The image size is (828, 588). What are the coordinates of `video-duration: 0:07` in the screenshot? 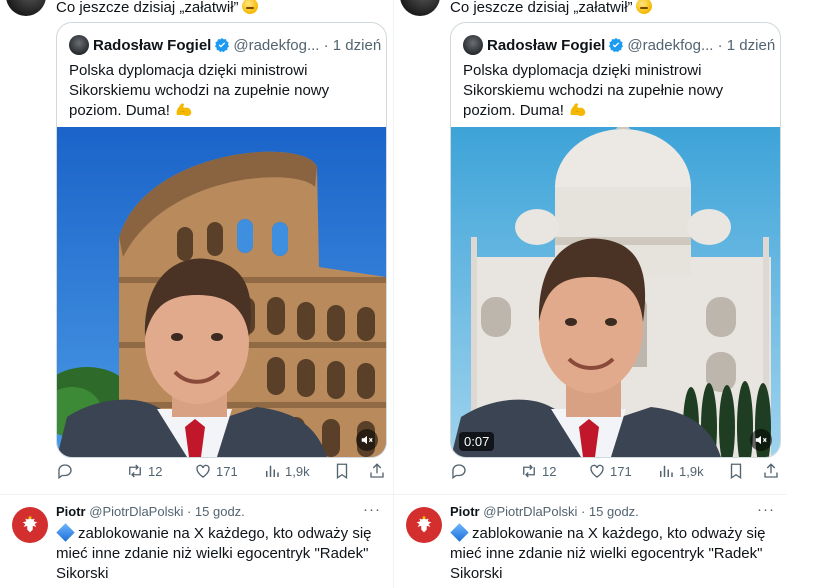 It's located at (477, 441).